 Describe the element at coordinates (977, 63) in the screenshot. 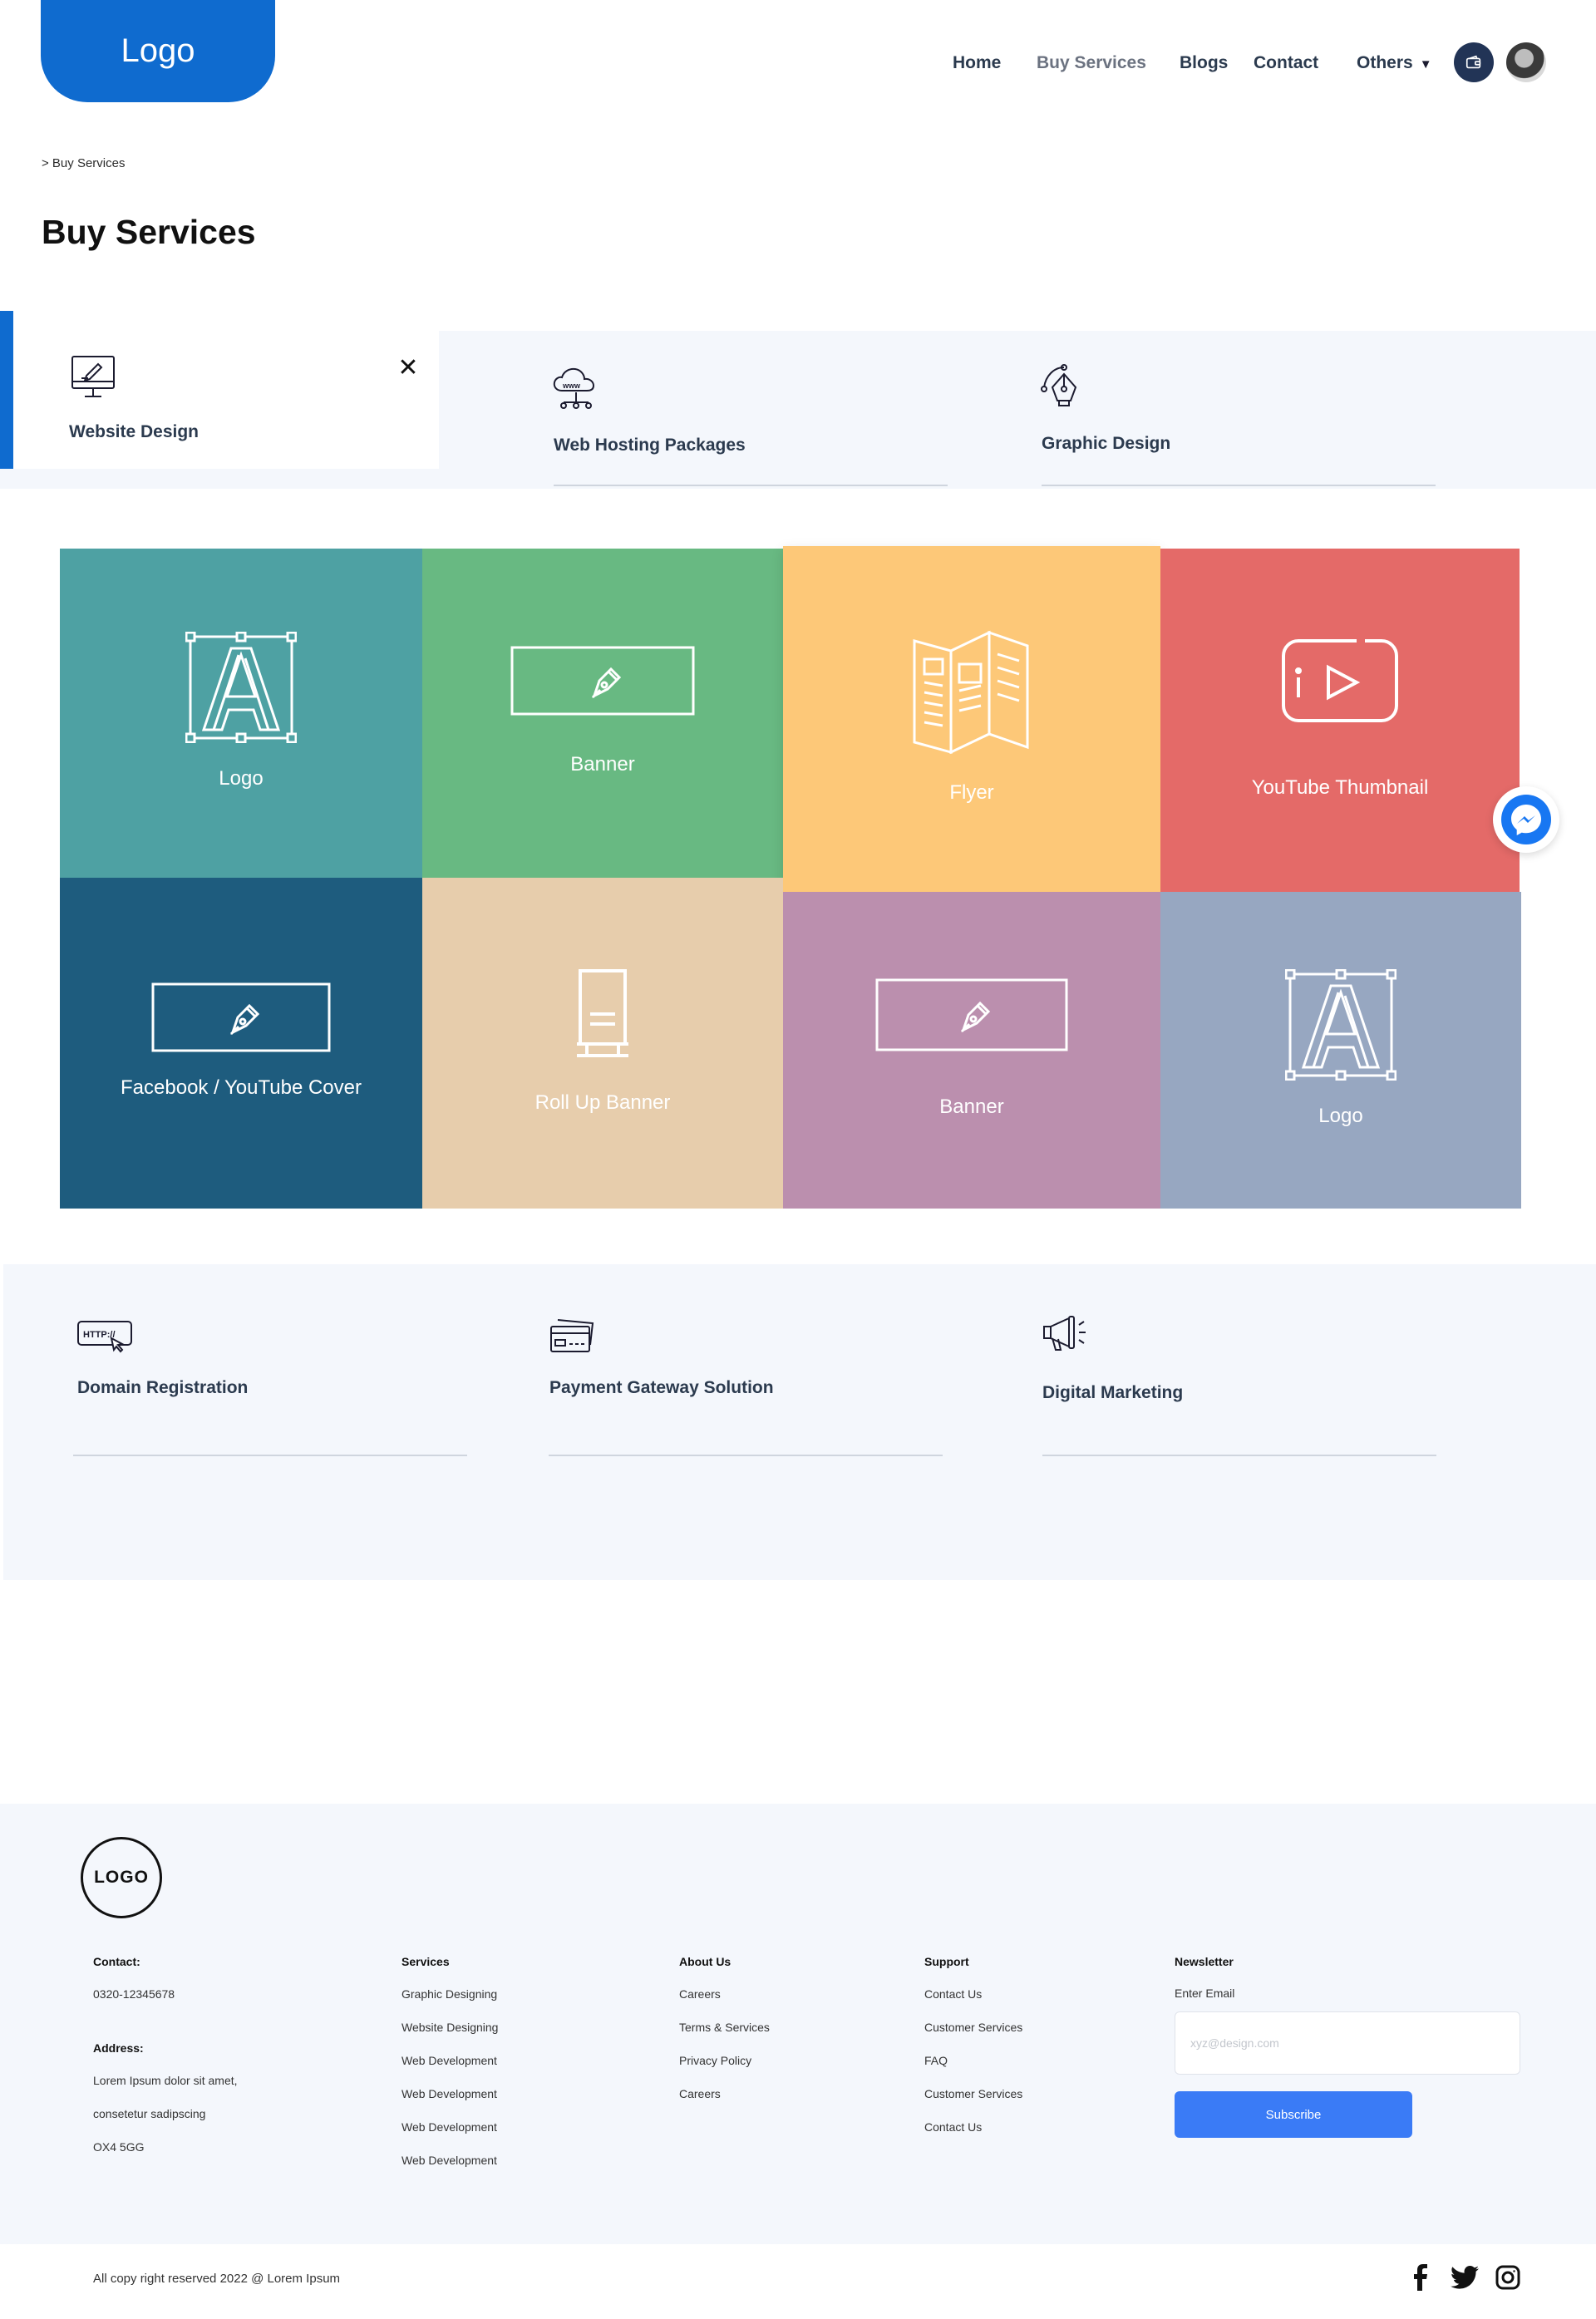

I see `nav-home: Home` at that location.